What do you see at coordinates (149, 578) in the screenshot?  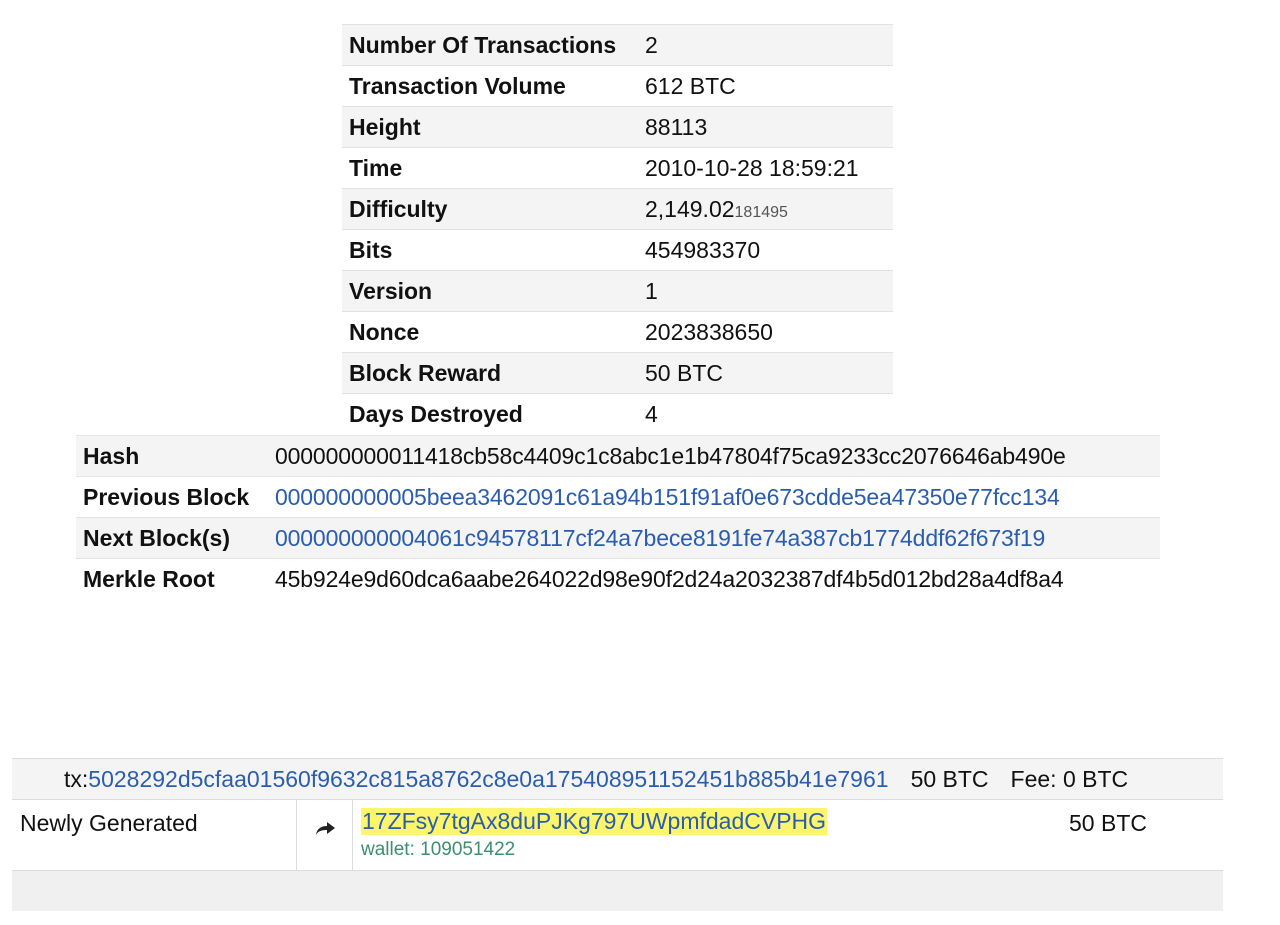 I see `merkle-root-label: Merkle Root` at bounding box center [149, 578].